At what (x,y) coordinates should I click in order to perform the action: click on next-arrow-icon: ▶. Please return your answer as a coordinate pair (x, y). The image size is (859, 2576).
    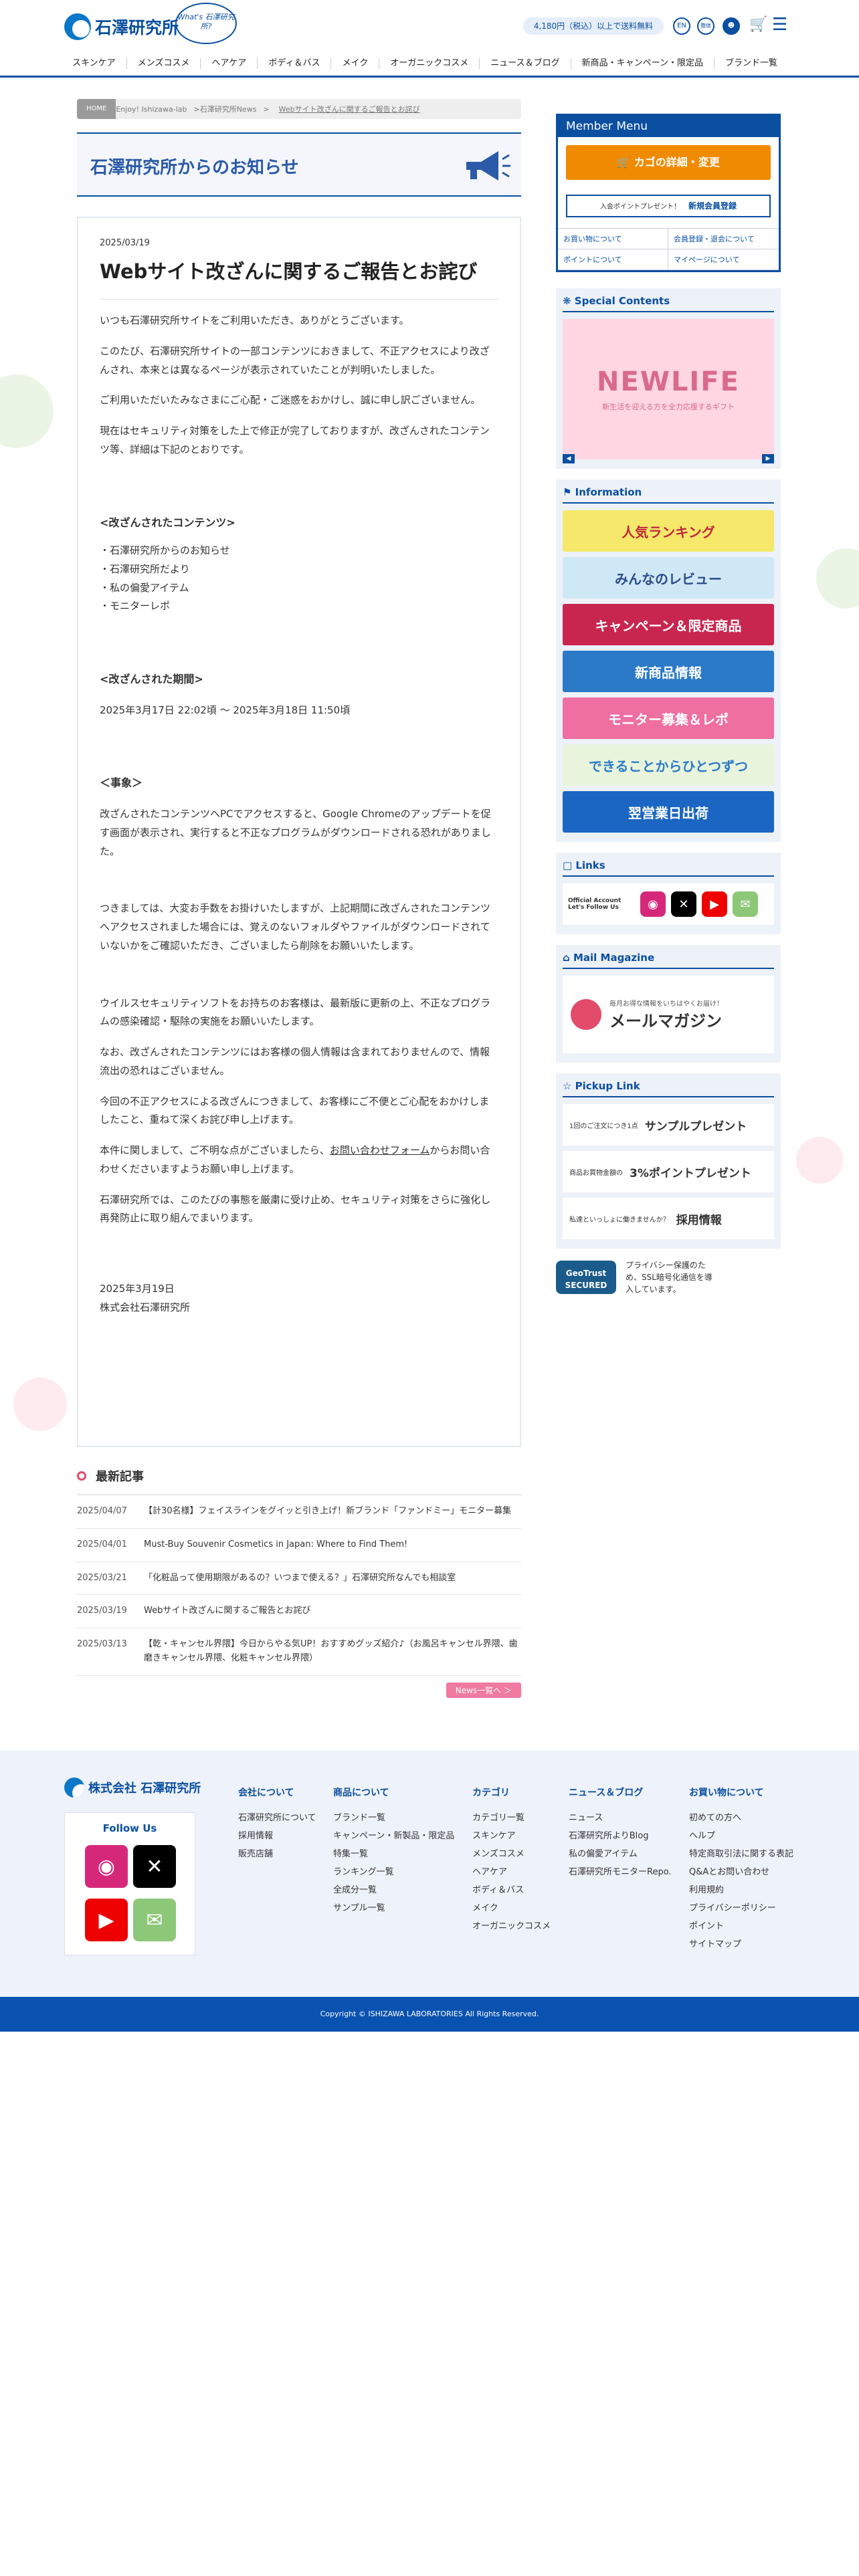
    Looking at the image, I should click on (768, 458).